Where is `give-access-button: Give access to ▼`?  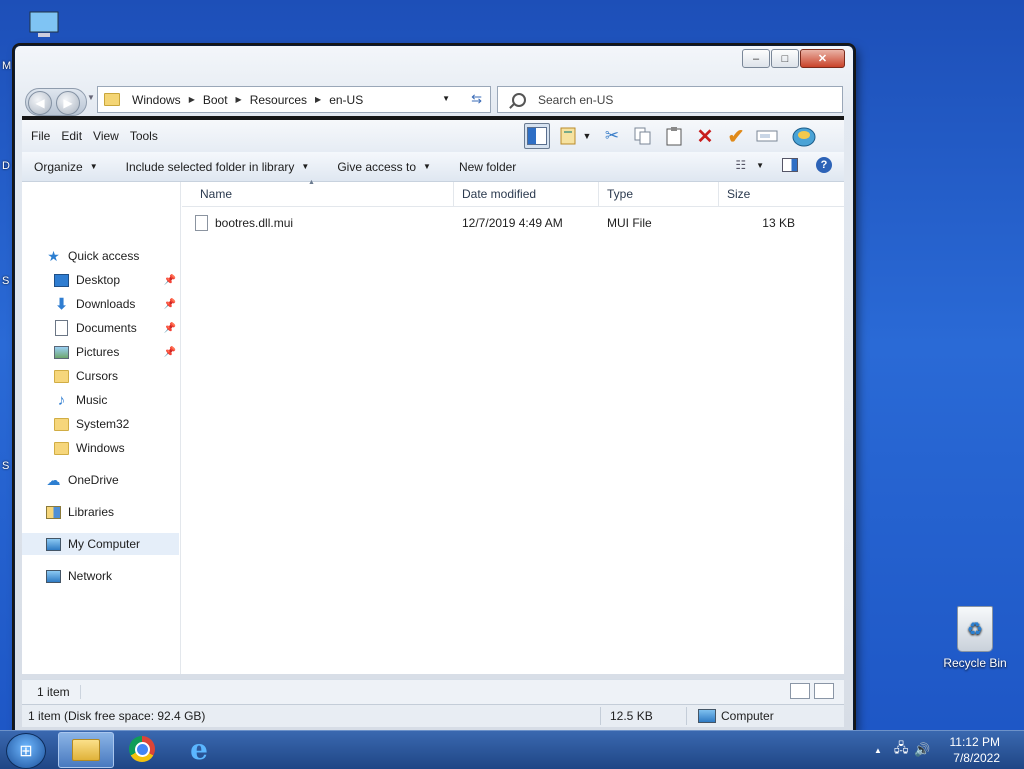 give-access-button: Give access to ▼ is located at coordinates (384, 167).